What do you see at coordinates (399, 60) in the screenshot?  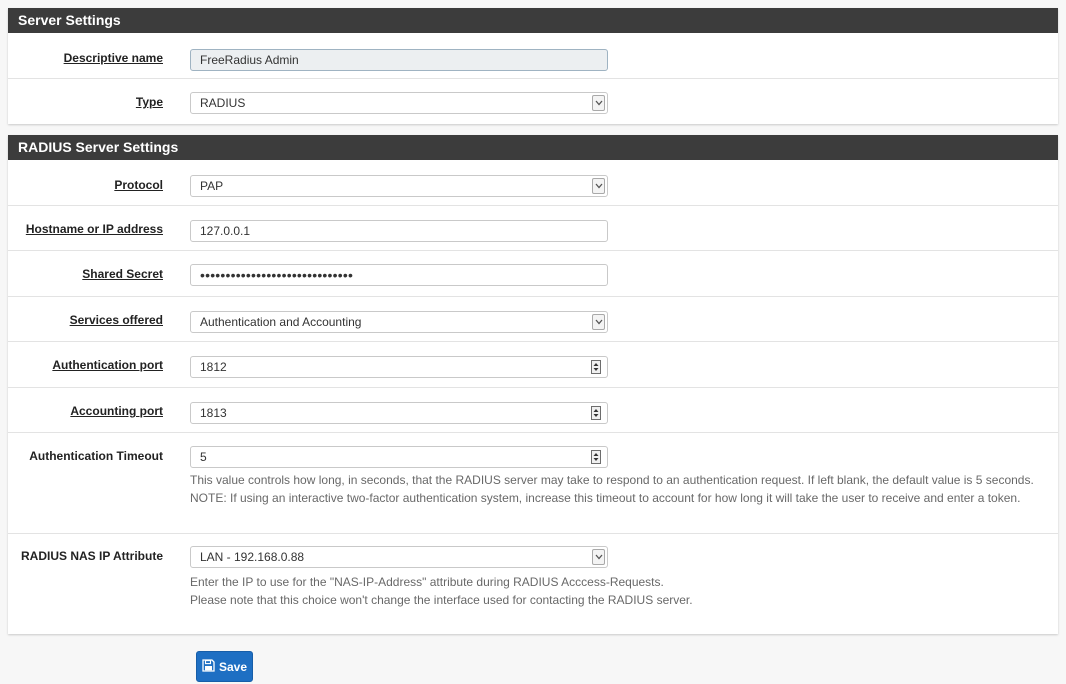 I see `descriptive-name-input: FreeRadius Admin` at bounding box center [399, 60].